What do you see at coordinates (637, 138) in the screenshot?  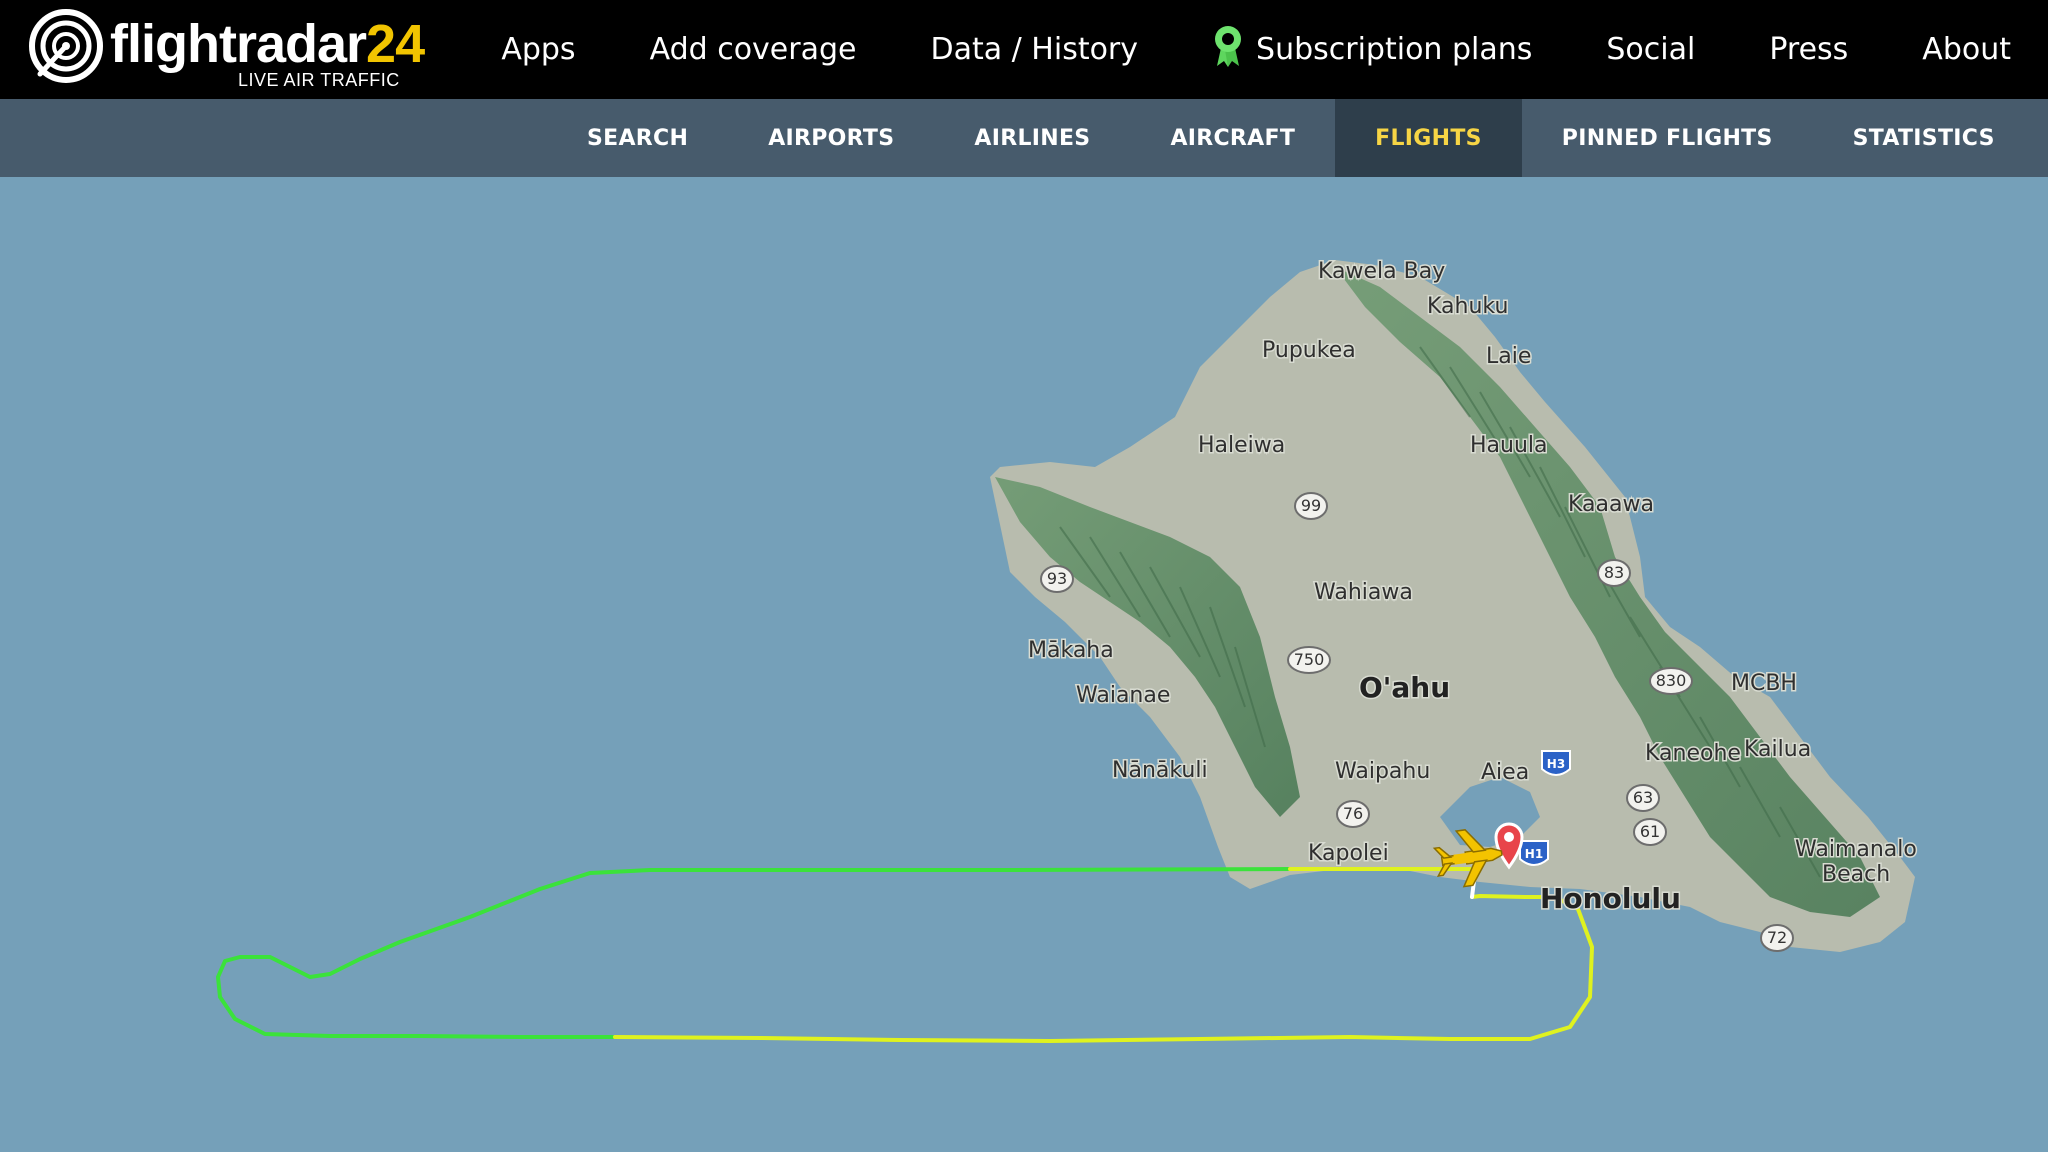 I see `tab-search: SEARCH` at bounding box center [637, 138].